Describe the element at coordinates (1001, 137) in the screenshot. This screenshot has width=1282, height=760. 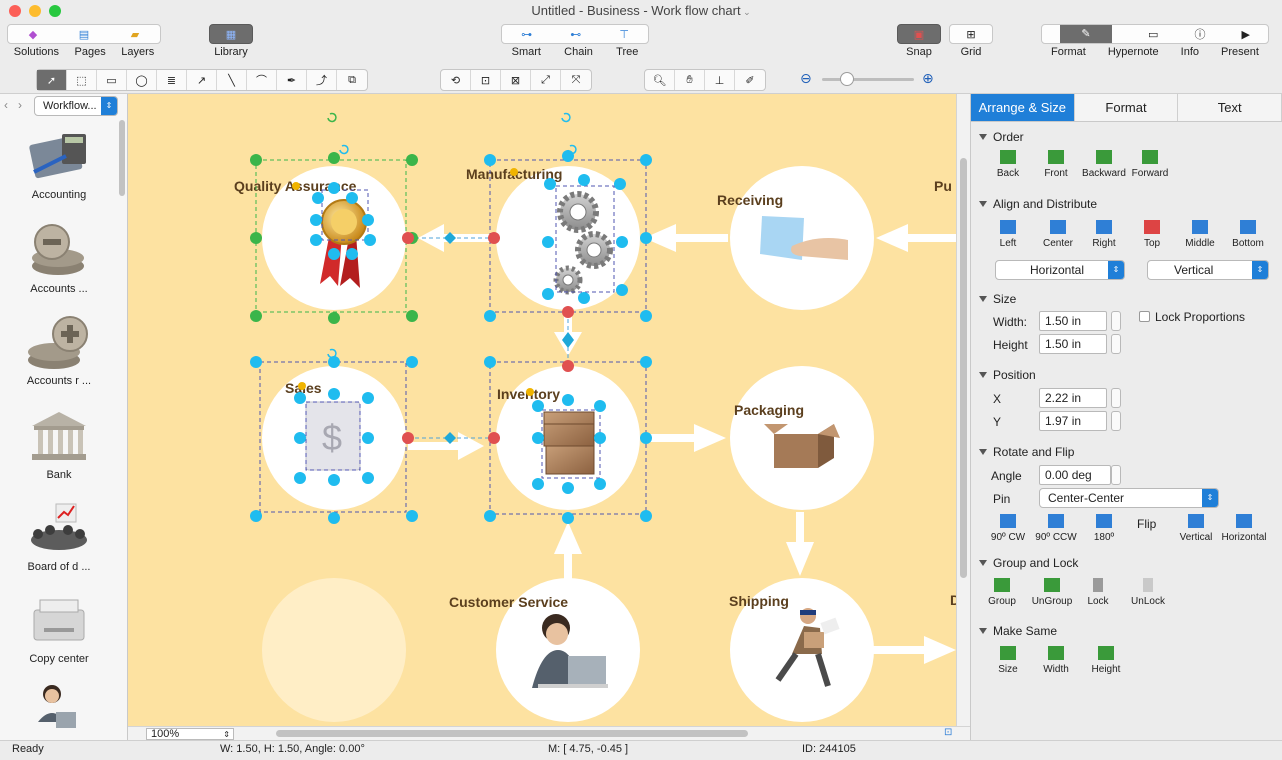
I see `order-section-title: Order` at that location.